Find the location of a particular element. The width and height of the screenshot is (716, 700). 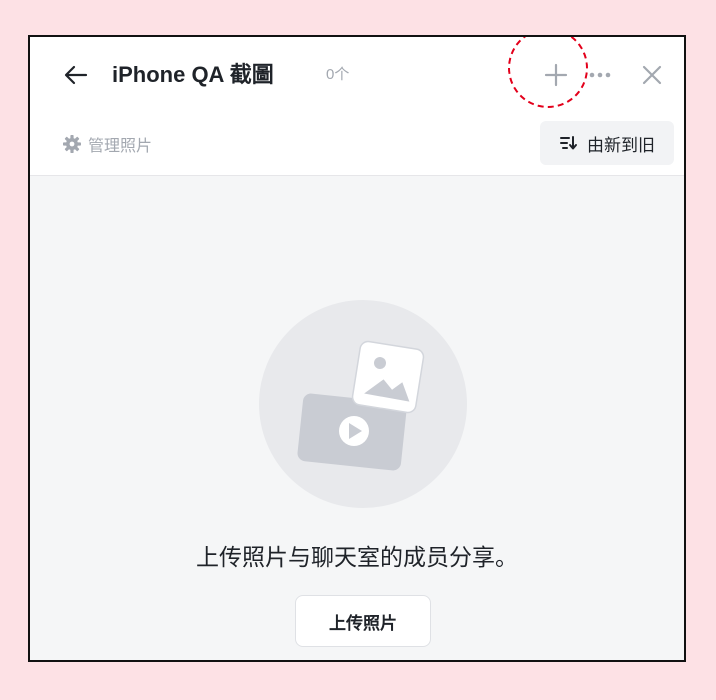

upload-photos-button: 上传照片 is located at coordinates (363, 621).